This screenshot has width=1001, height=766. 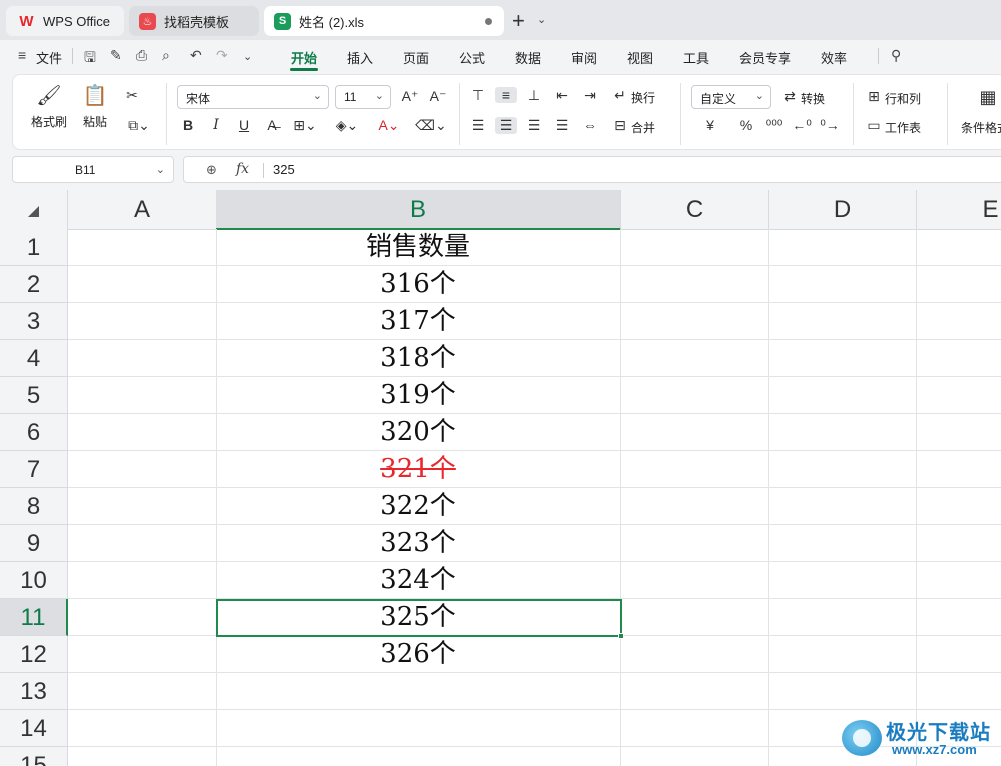 What do you see at coordinates (216, 125) in the screenshot?
I see `italic-button: I` at bounding box center [216, 125].